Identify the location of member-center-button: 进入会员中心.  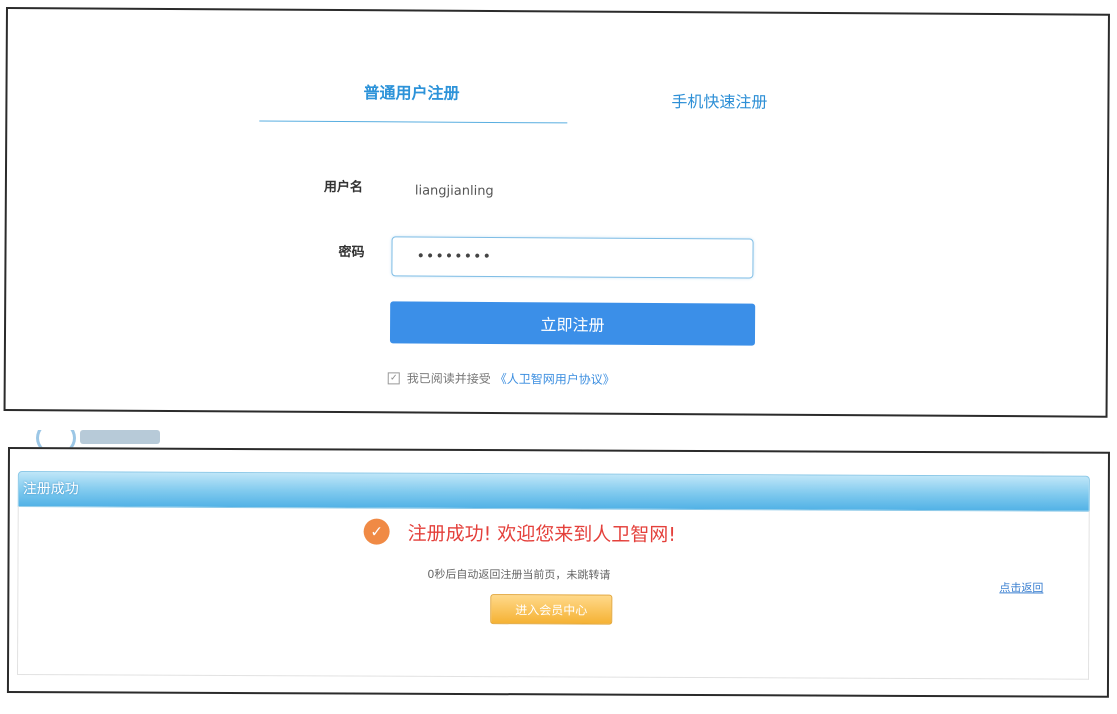
(551, 609).